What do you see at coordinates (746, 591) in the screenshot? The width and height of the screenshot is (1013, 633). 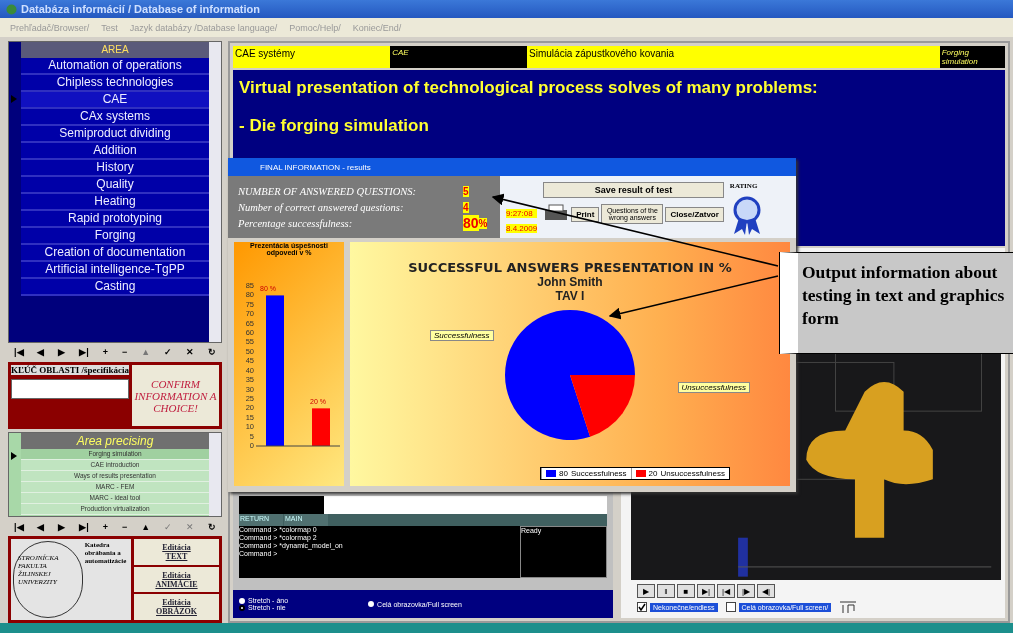 I see `player-button: |▶` at bounding box center [746, 591].